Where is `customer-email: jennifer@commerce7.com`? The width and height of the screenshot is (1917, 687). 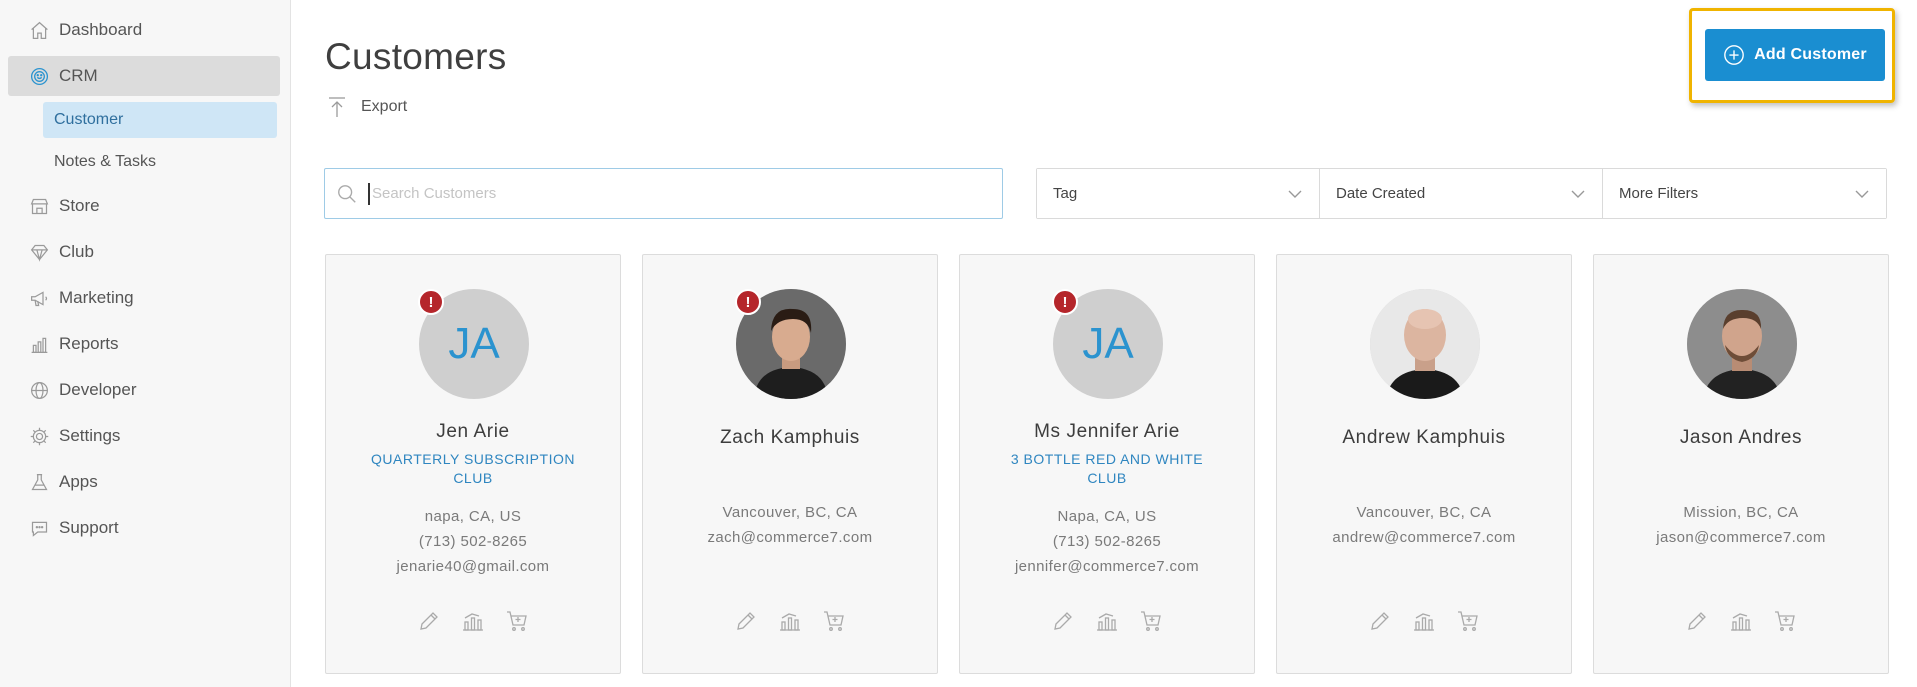 customer-email: jennifer@commerce7.com is located at coordinates (1107, 566).